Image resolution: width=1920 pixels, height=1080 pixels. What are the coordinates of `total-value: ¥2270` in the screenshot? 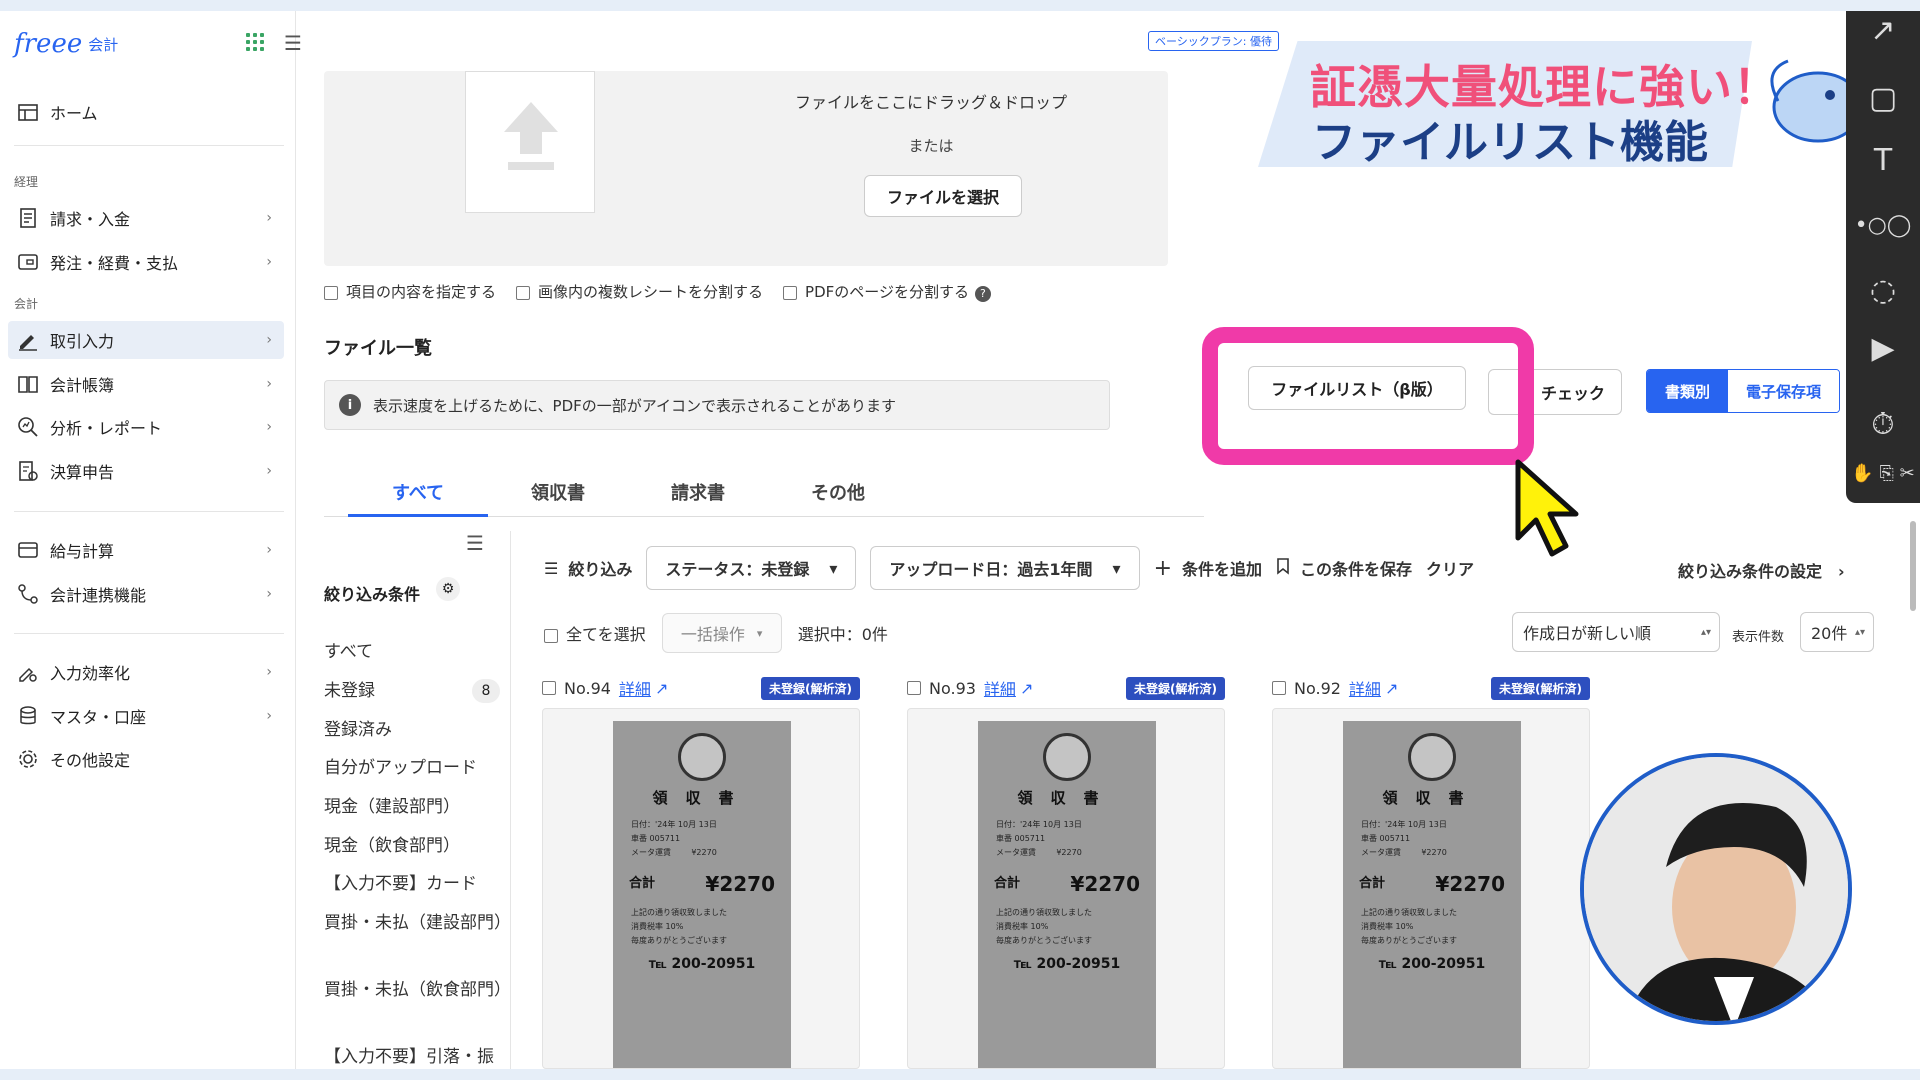 It's located at (1105, 884).